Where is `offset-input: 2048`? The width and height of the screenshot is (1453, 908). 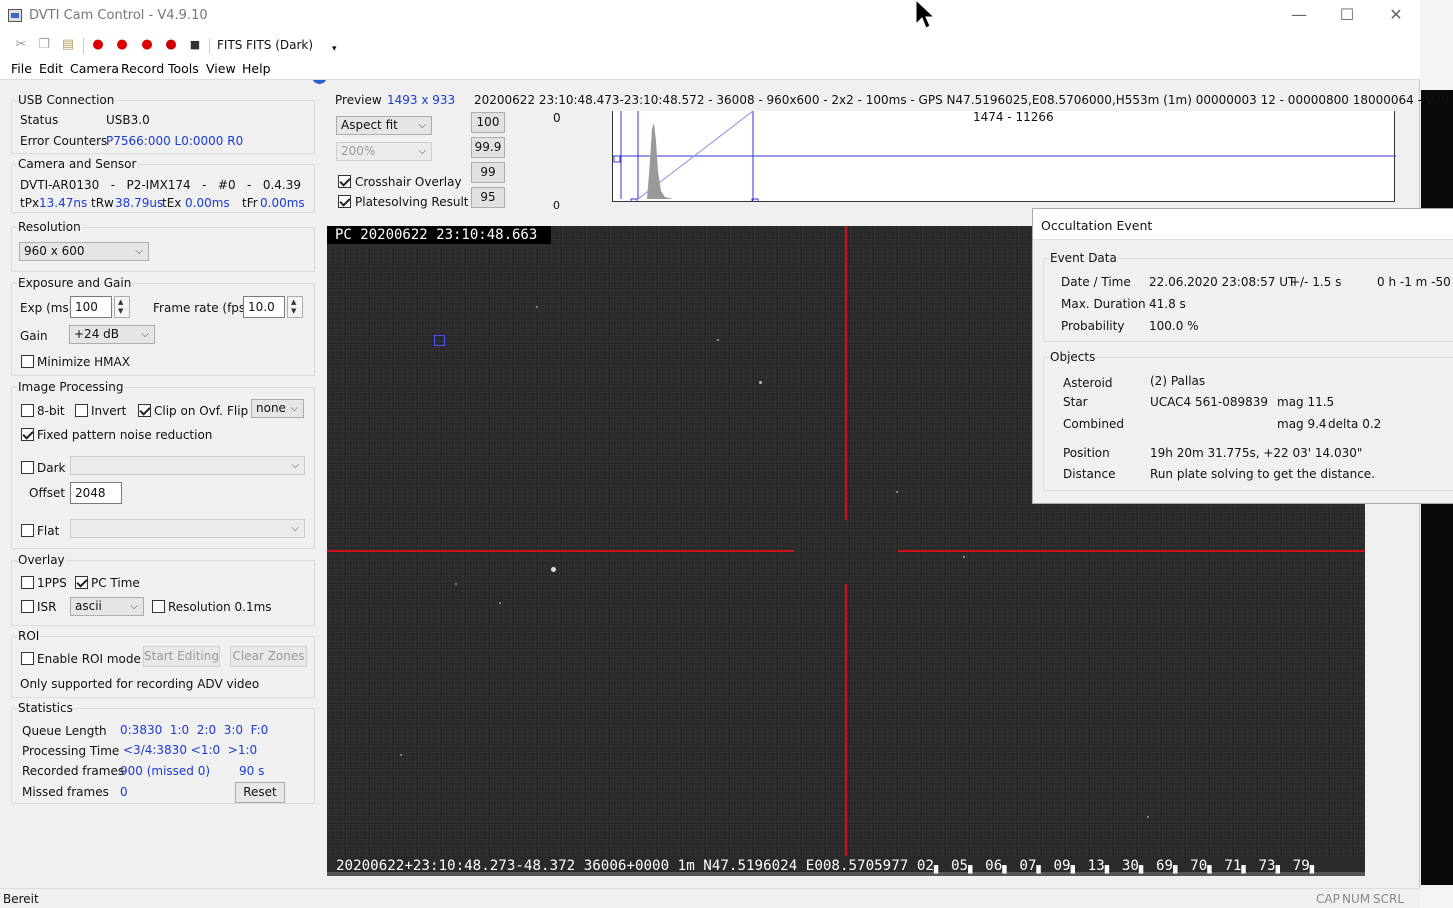 offset-input: 2048 is located at coordinates (96, 493).